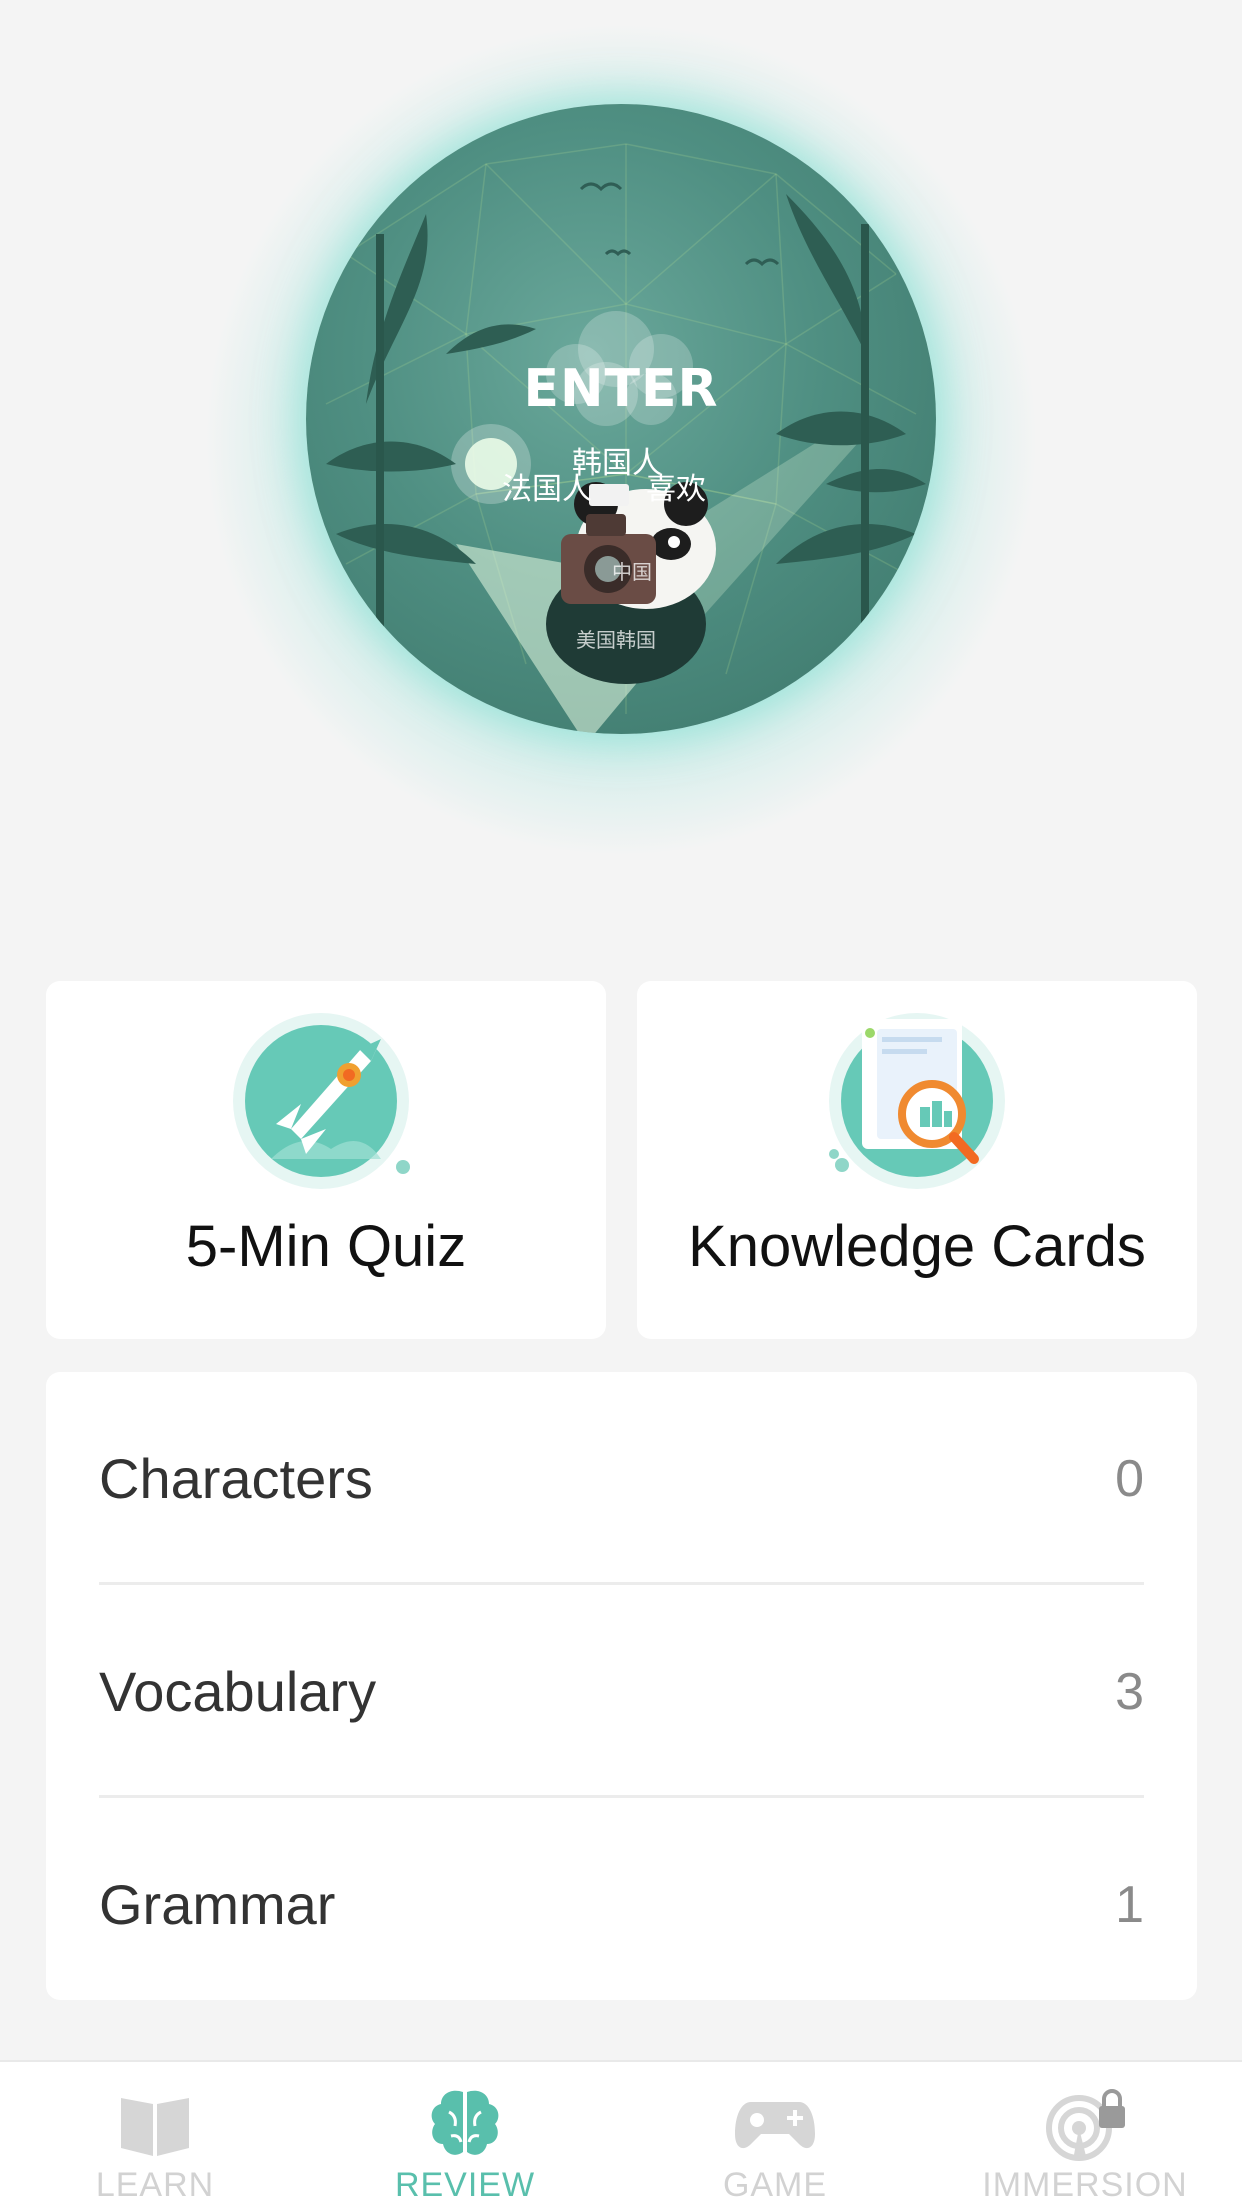  I want to click on floating-word: 喜欢, so click(676, 489).